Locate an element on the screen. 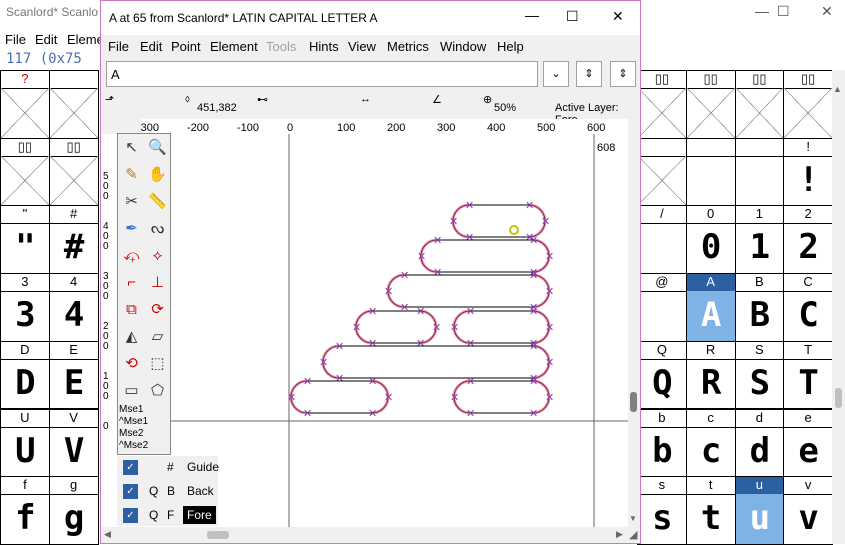 The width and height of the screenshot is (845, 545). polygon-tool-icon: ⬠ is located at coordinates (157, 390).